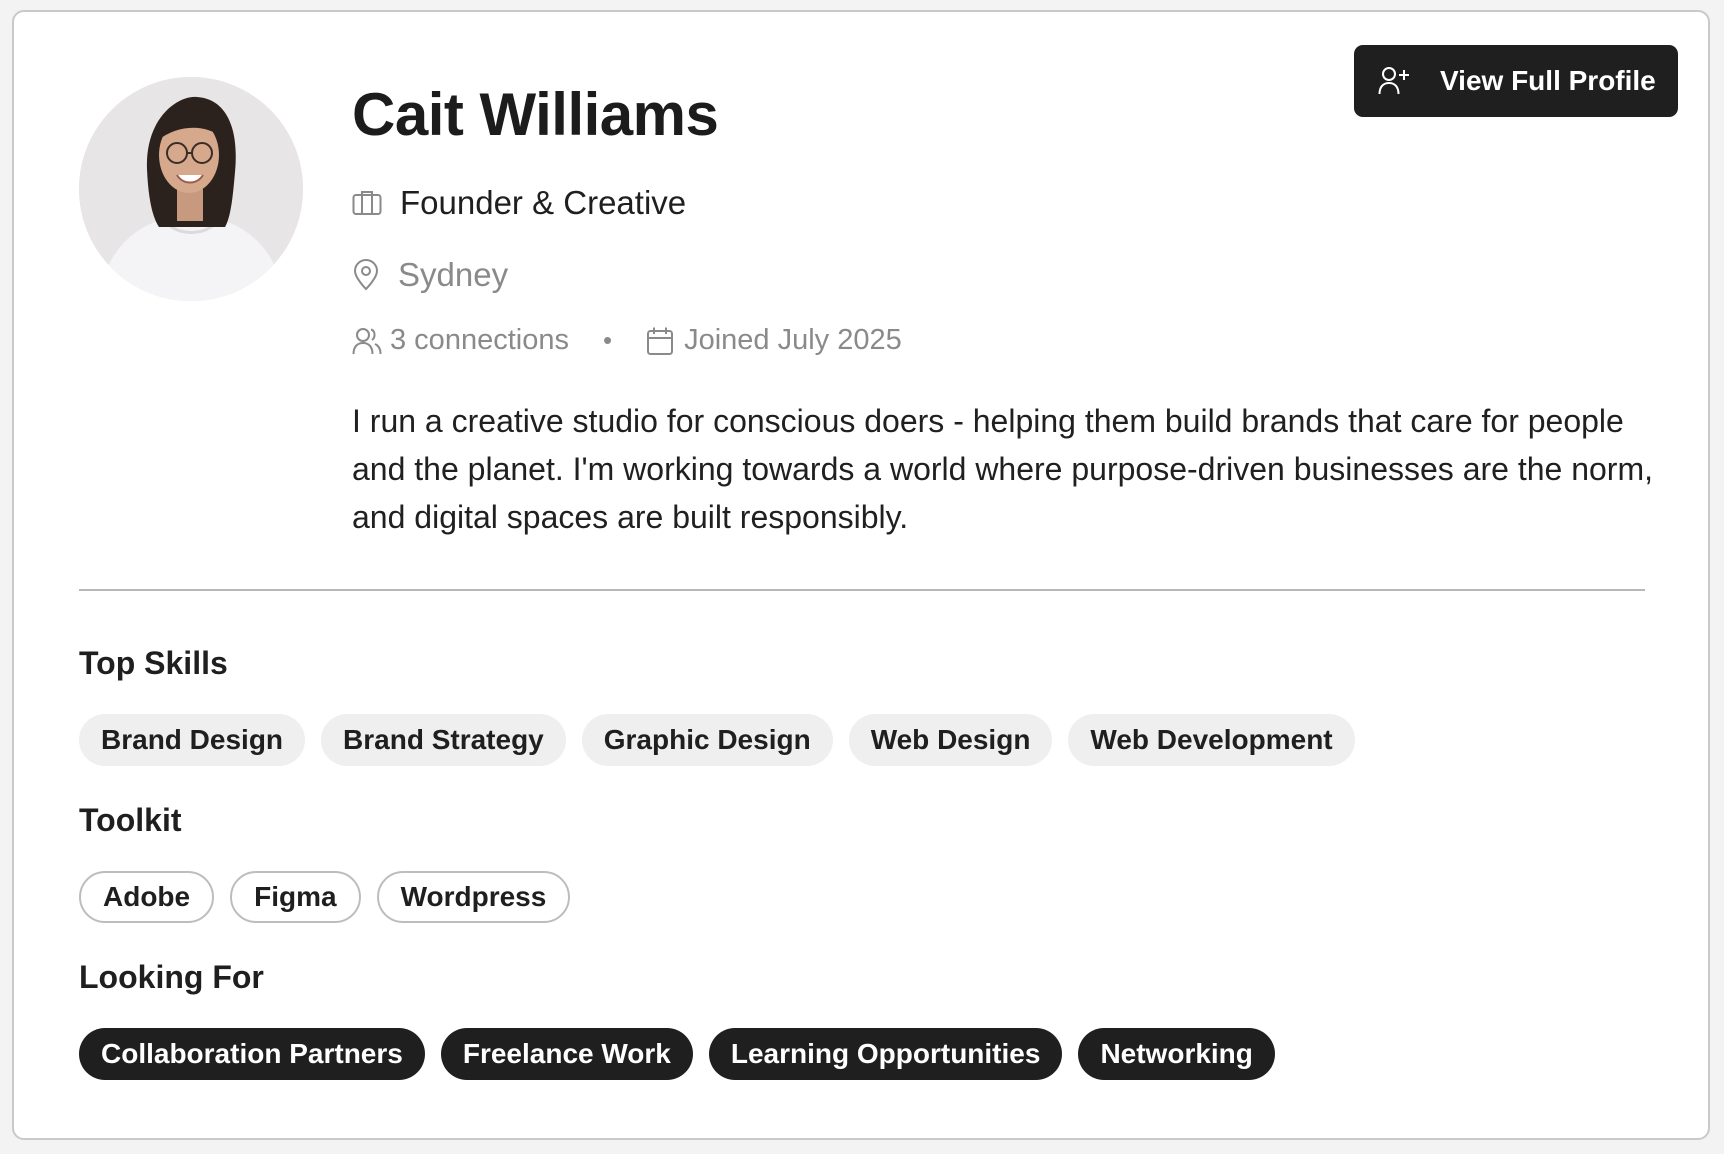 The width and height of the screenshot is (1724, 1154). Describe the element at coordinates (950, 740) in the screenshot. I see `skill-chip: Web Design` at that location.